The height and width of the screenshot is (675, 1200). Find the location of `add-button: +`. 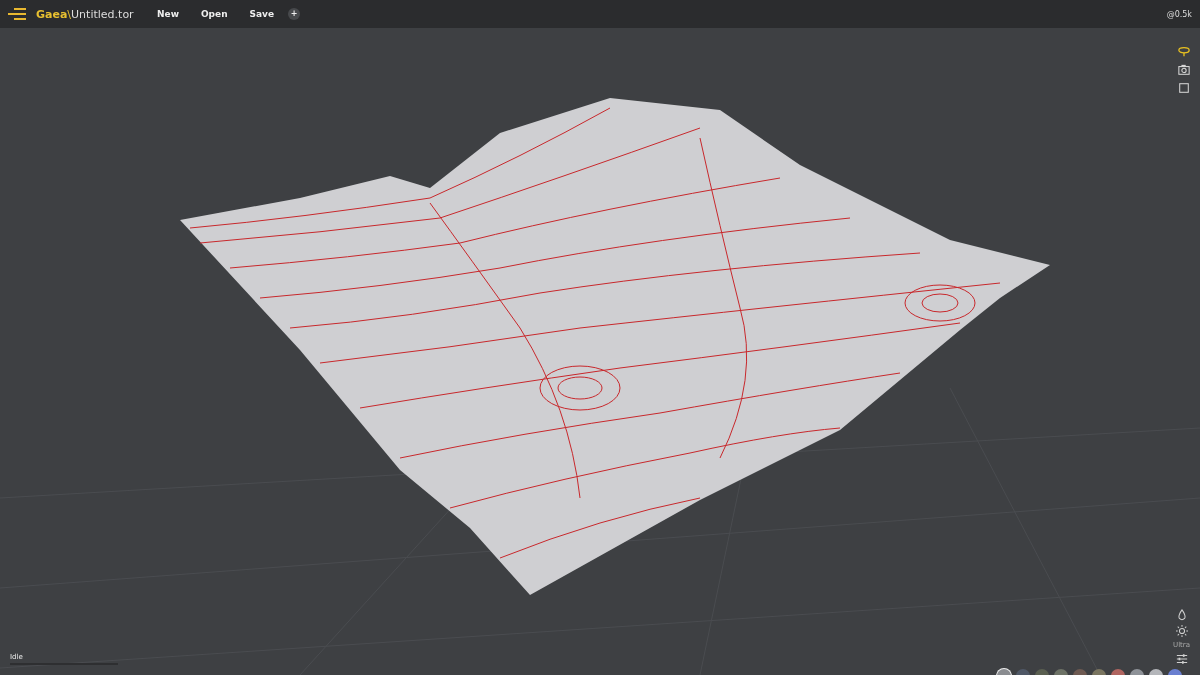

add-button: + is located at coordinates (294, 14).